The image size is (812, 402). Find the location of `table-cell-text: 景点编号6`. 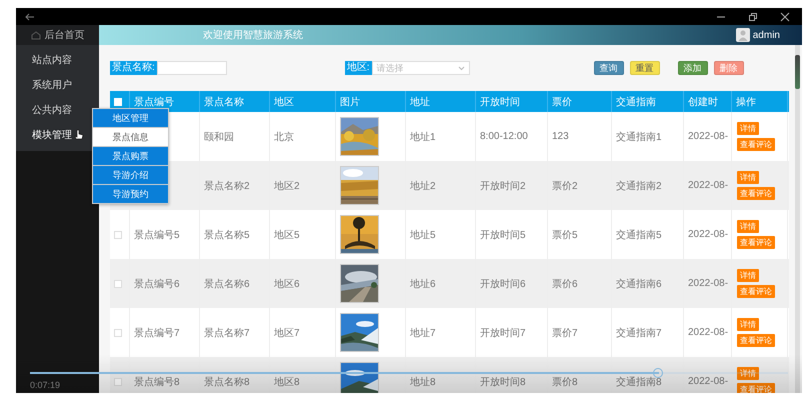

table-cell-text: 景点编号6 is located at coordinates (157, 284).